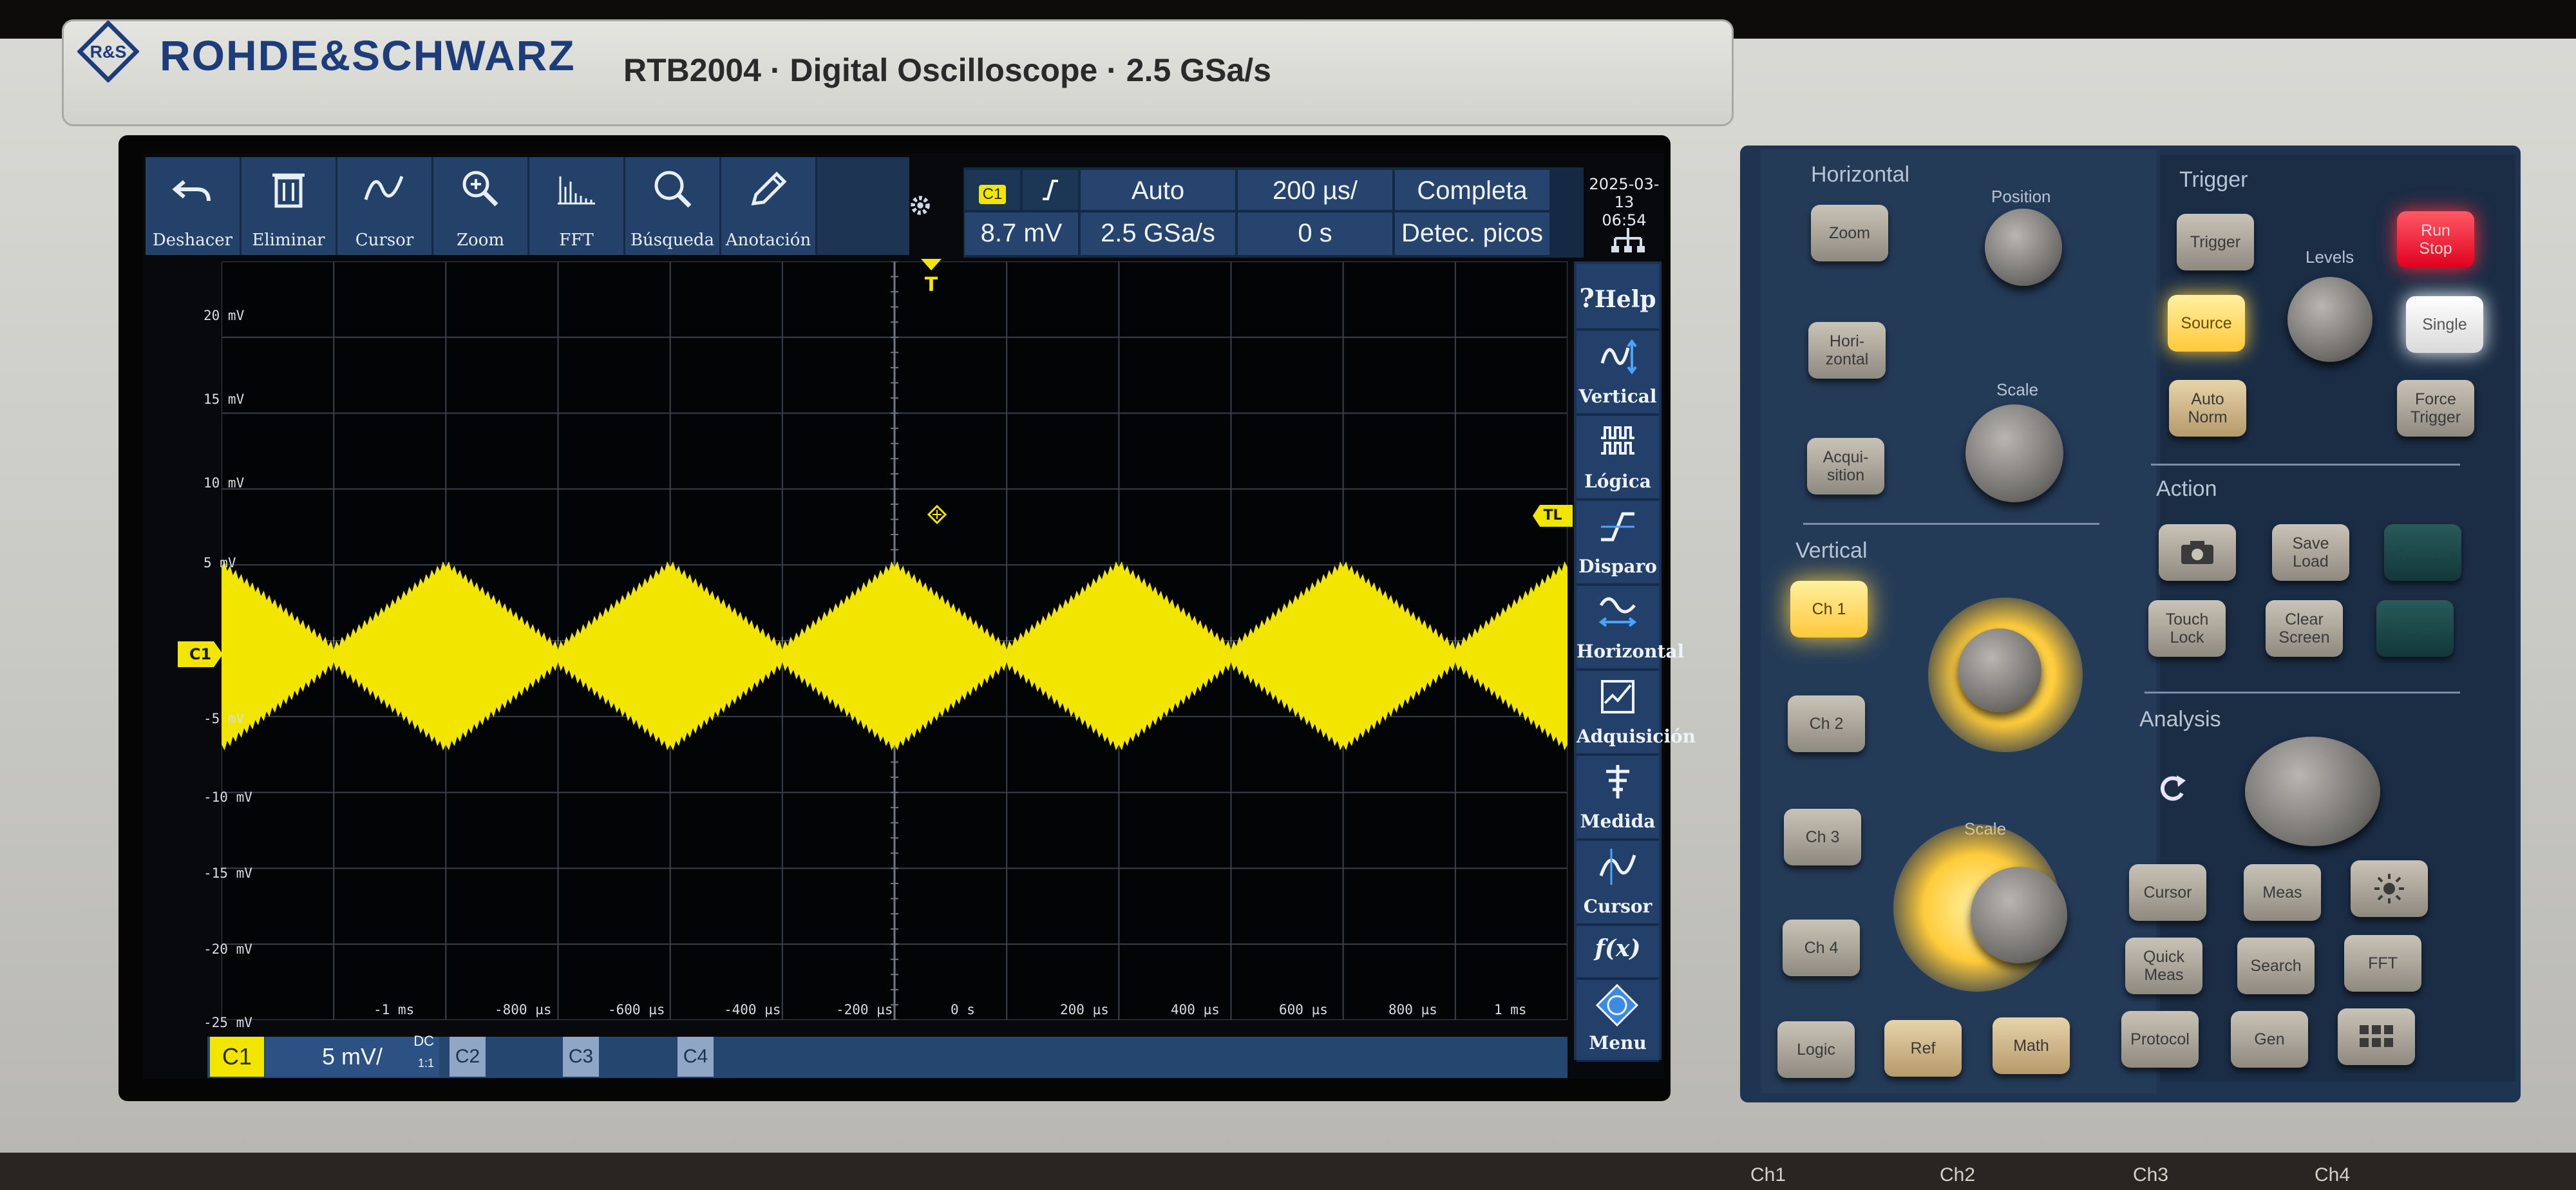  Describe the element at coordinates (1816, 1049) in the screenshot. I see `logic-hw-button: Logic` at that location.